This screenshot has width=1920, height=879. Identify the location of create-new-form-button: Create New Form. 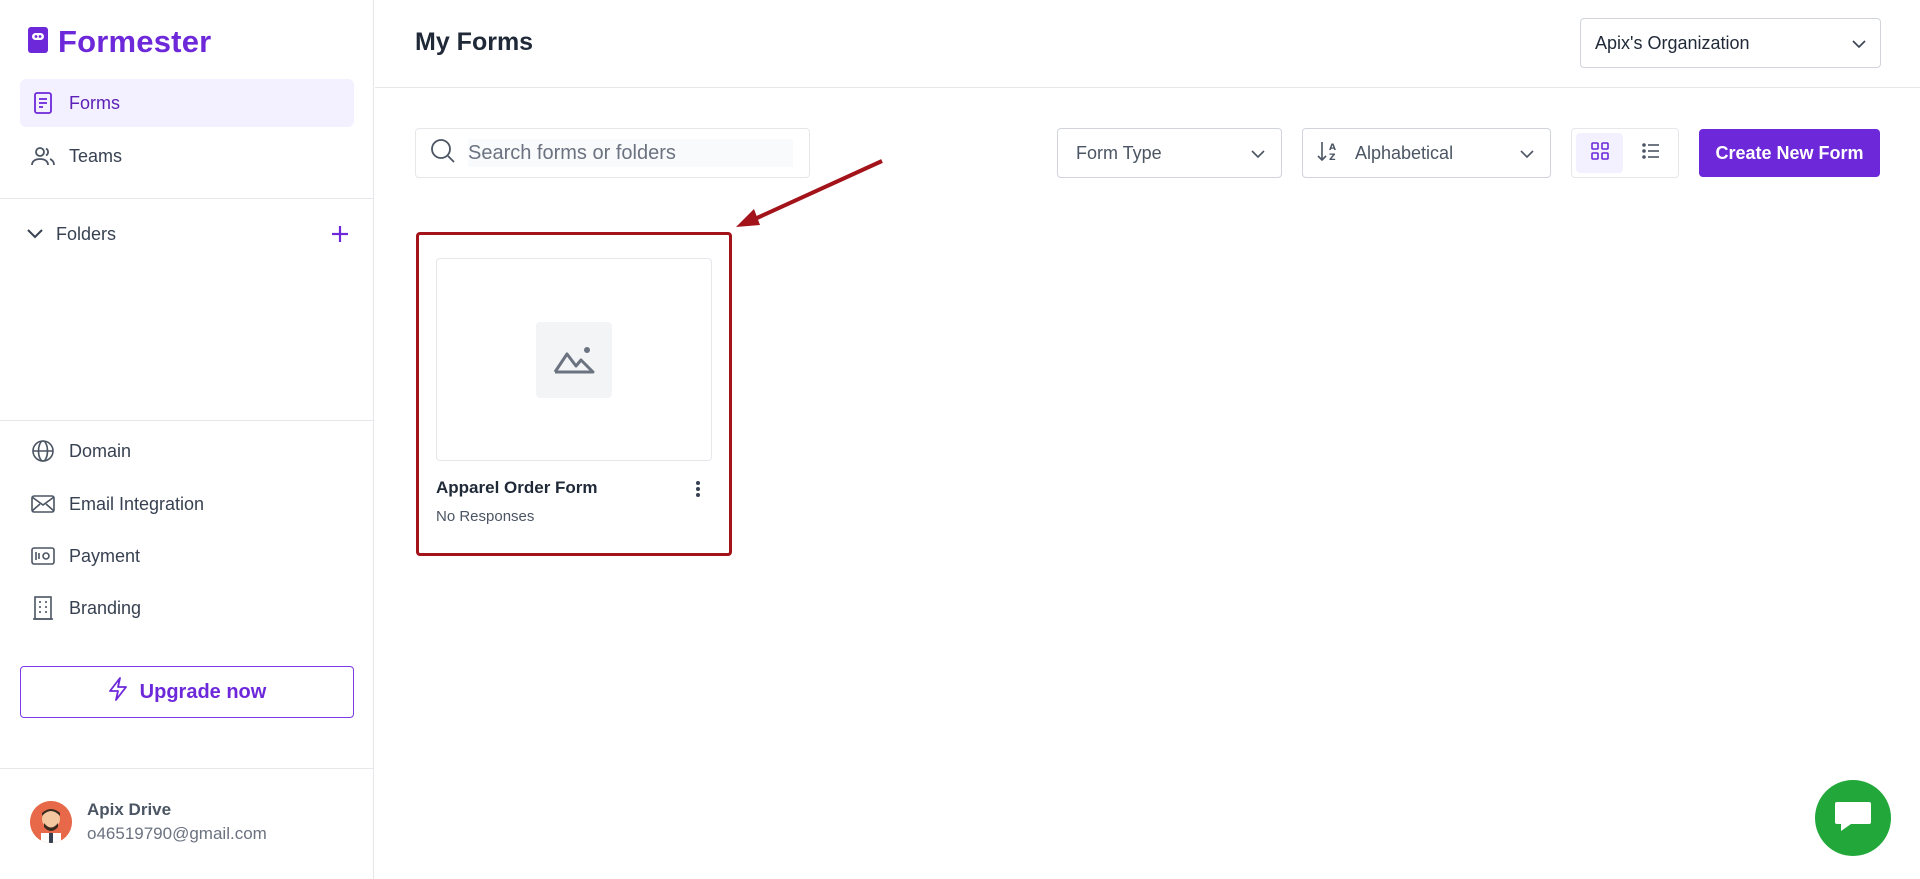
(1789, 153).